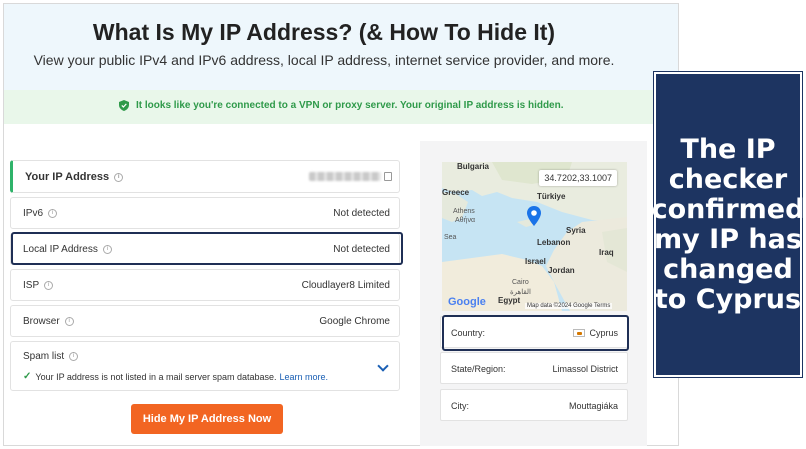 The height and width of the screenshot is (449, 806). Describe the element at coordinates (33, 213) in the screenshot. I see `ipv6-label: IPv6` at that location.